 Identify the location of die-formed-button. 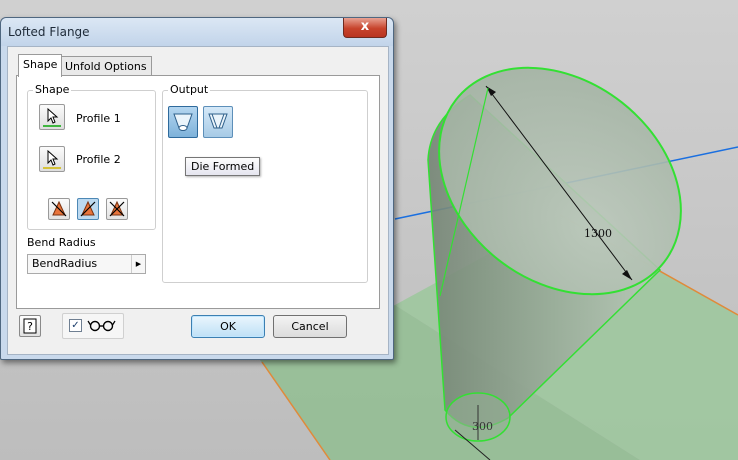
(183, 122).